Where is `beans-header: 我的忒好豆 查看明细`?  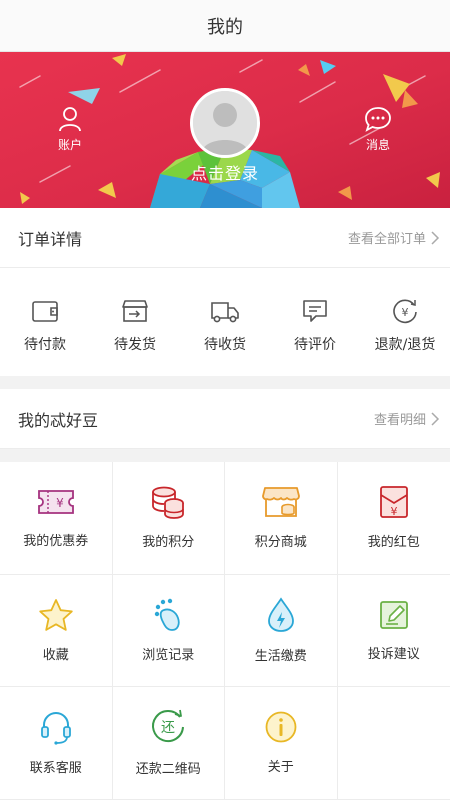 beans-header: 我的忒好豆 查看明细 is located at coordinates (225, 419).